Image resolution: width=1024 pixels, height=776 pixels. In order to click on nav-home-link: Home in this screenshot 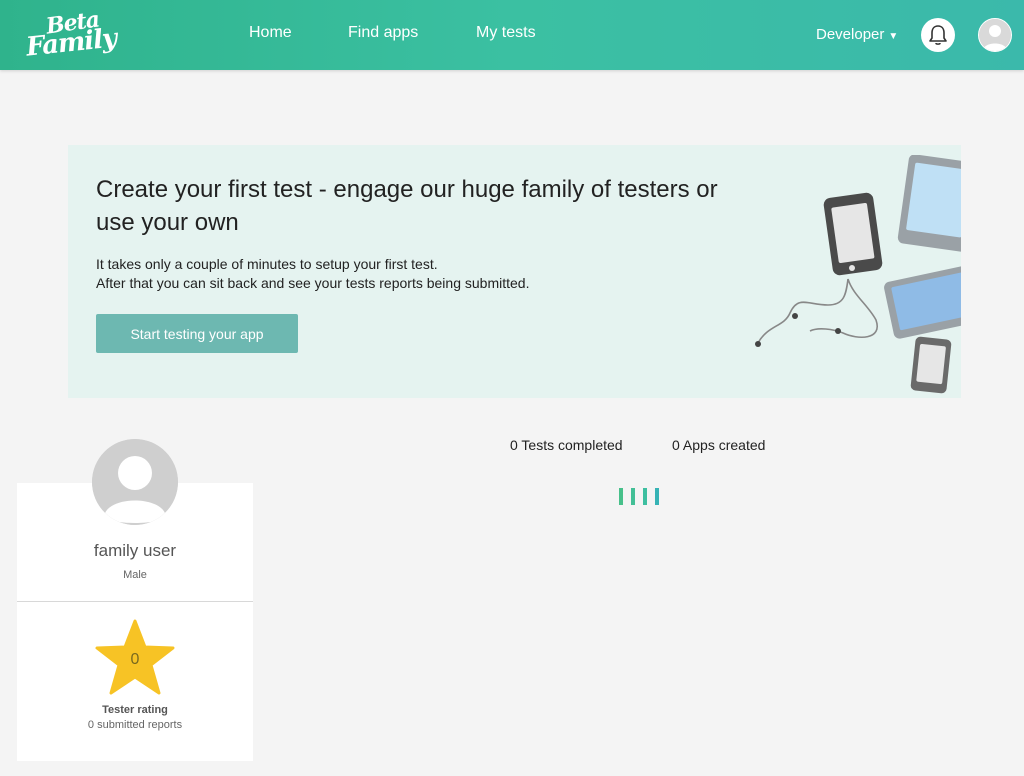, I will do `click(270, 33)`.